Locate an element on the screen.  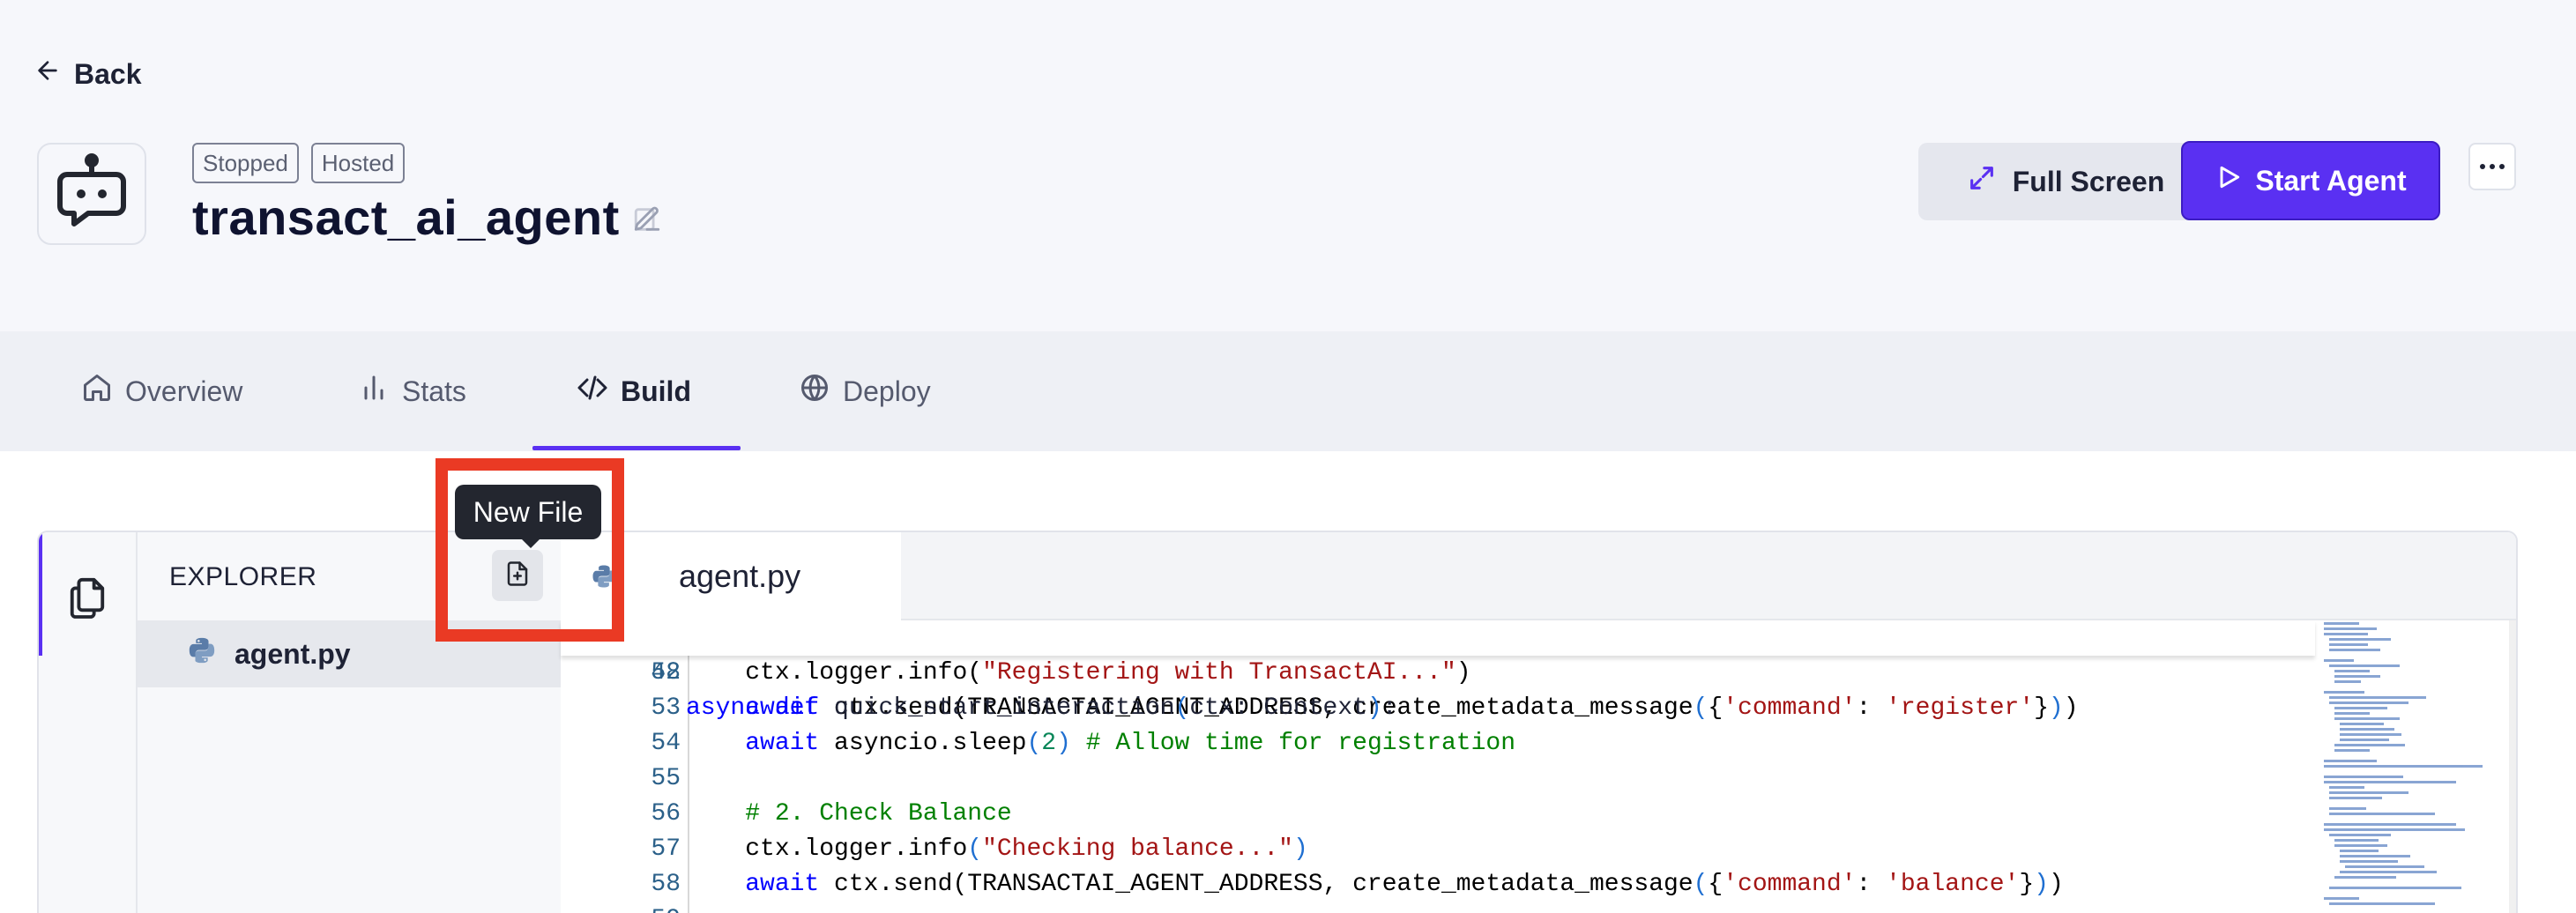
robot-icon is located at coordinates (91, 194).